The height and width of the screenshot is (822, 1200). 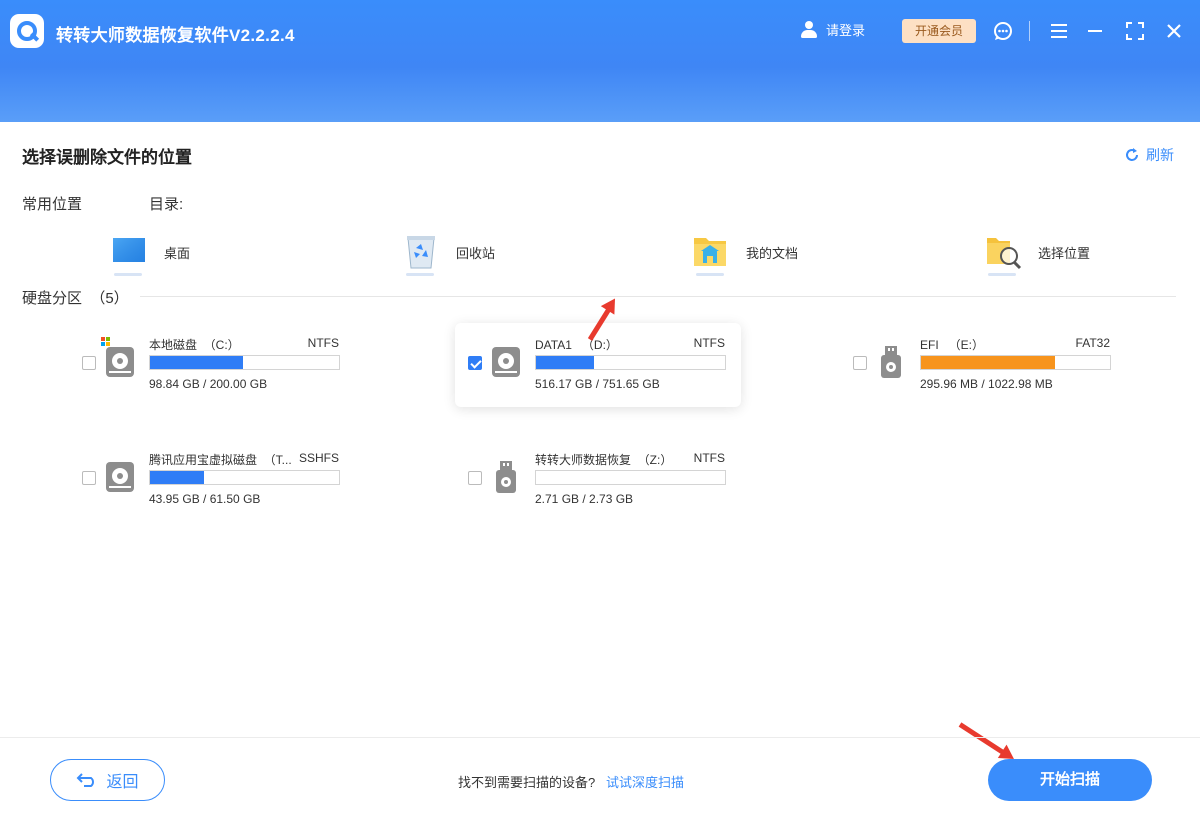 What do you see at coordinates (1135, 31) in the screenshot?
I see `maximize-icon` at bounding box center [1135, 31].